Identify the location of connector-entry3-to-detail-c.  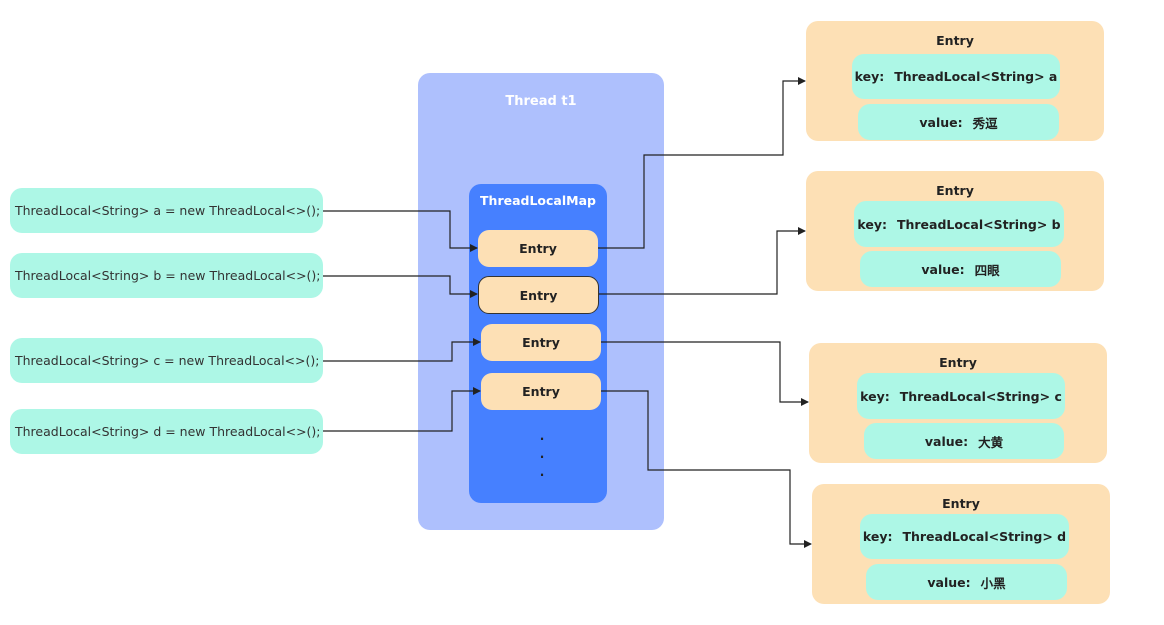
(705, 373).